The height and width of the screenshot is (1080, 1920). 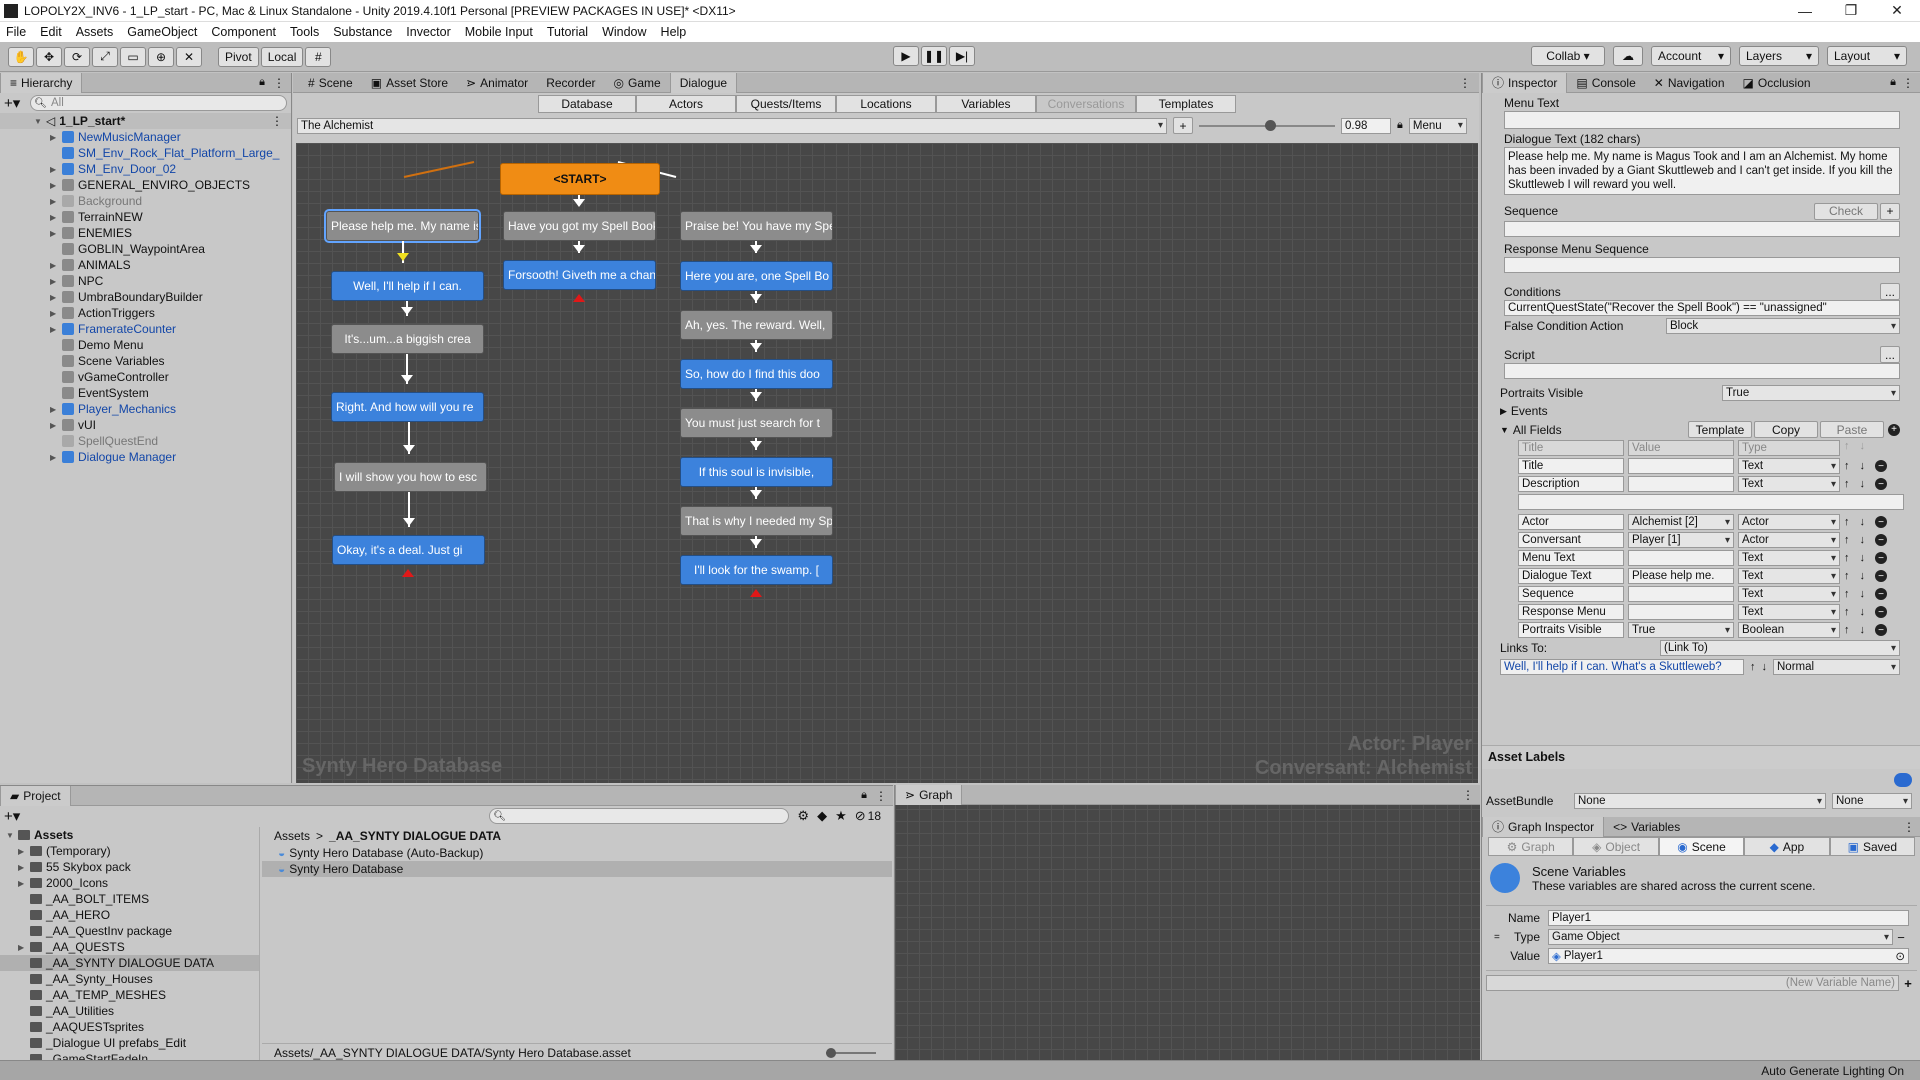 What do you see at coordinates (145, 169) in the screenshot?
I see `hierarchy-item: ▶ SM_Env_Door_02` at bounding box center [145, 169].